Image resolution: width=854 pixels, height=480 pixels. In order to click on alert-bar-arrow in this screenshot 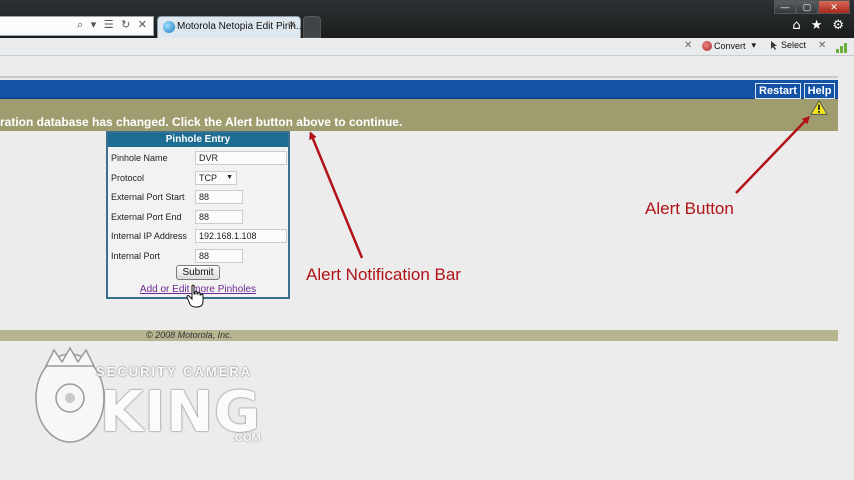, I will do `click(336, 195)`.